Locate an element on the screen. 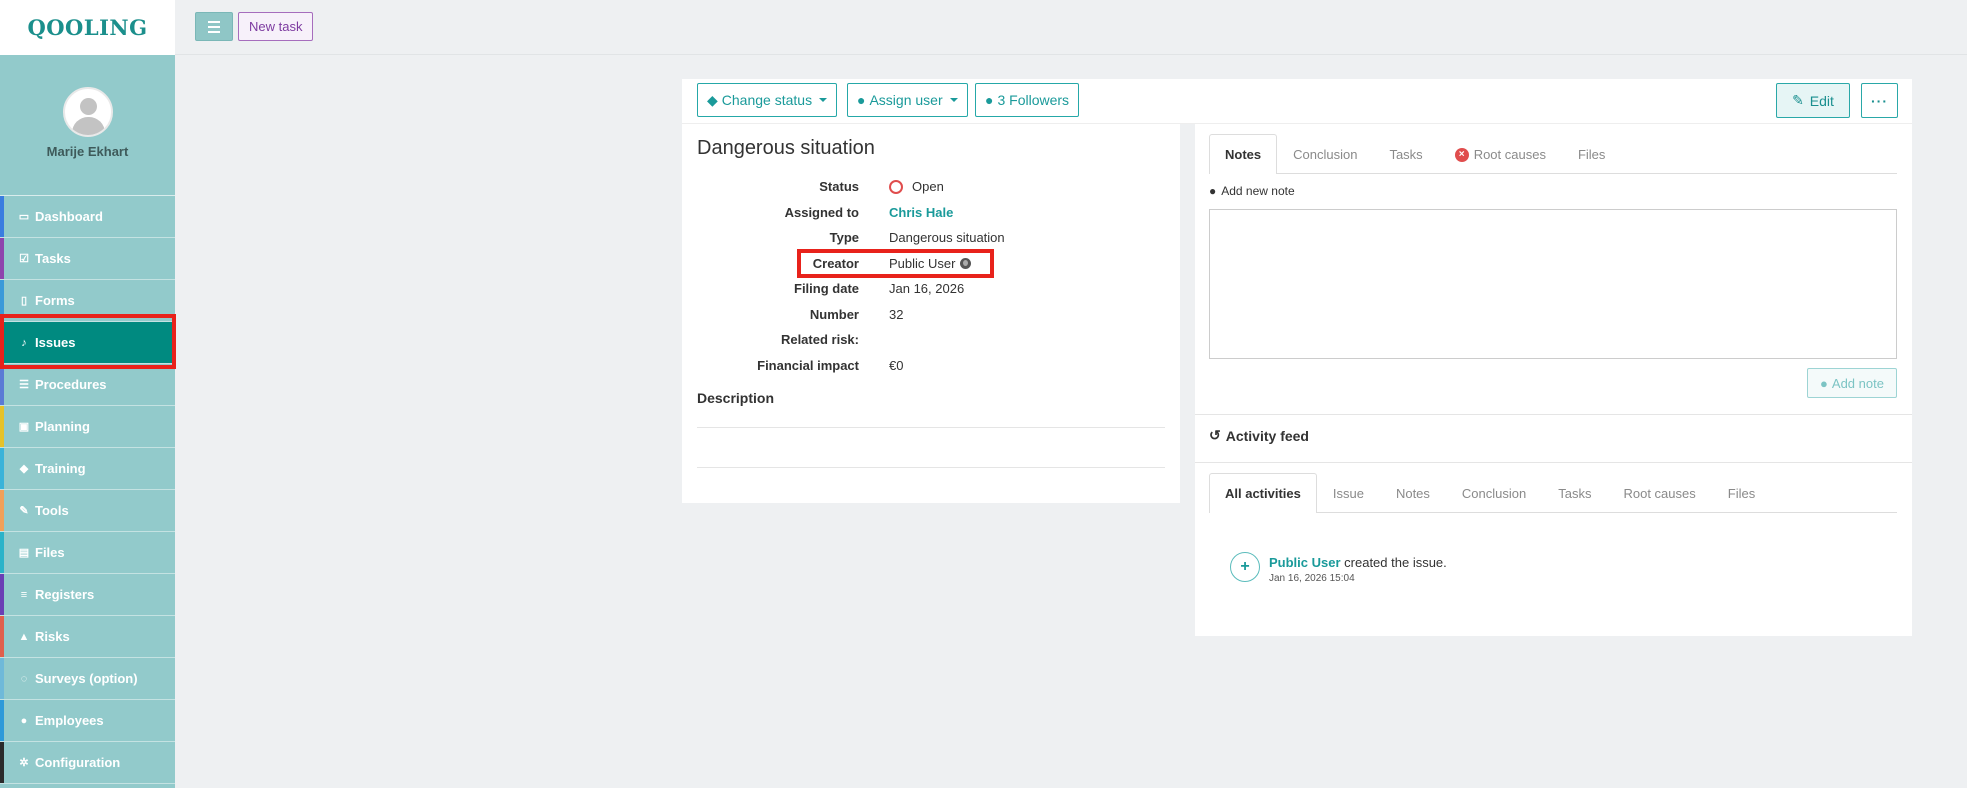 The image size is (1967, 788). type-value: Dangerous situation is located at coordinates (947, 237).